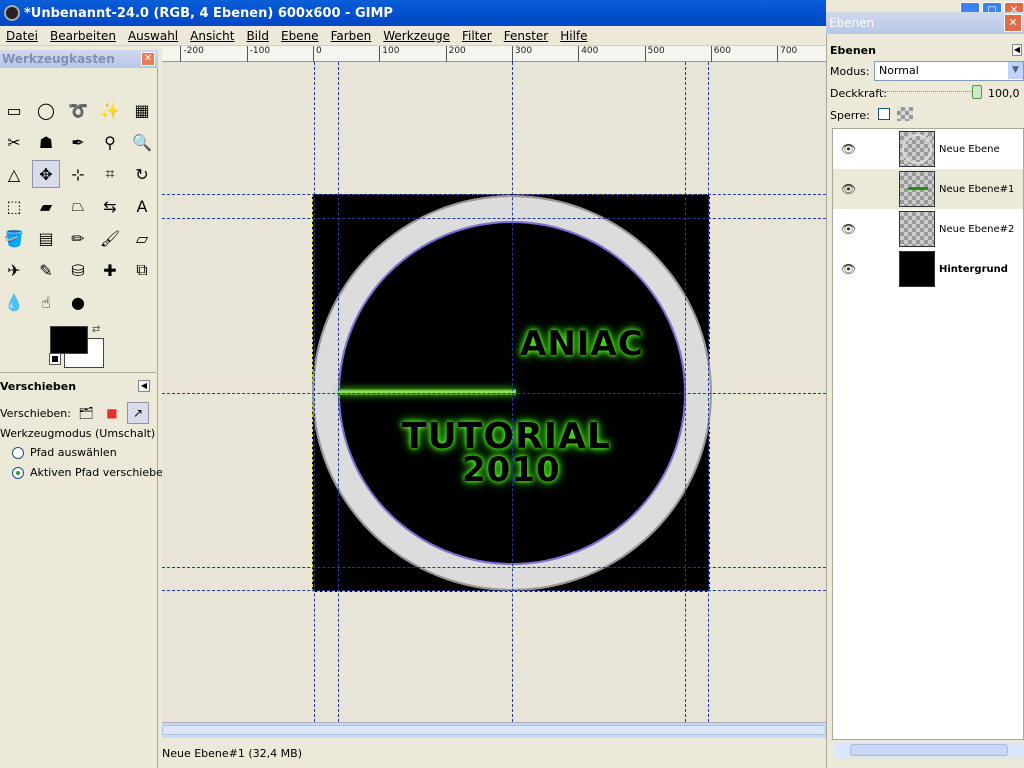  Describe the element at coordinates (416, 36) in the screenshot. I see `menu-werkzeuge: Werkzeuge` at that location.